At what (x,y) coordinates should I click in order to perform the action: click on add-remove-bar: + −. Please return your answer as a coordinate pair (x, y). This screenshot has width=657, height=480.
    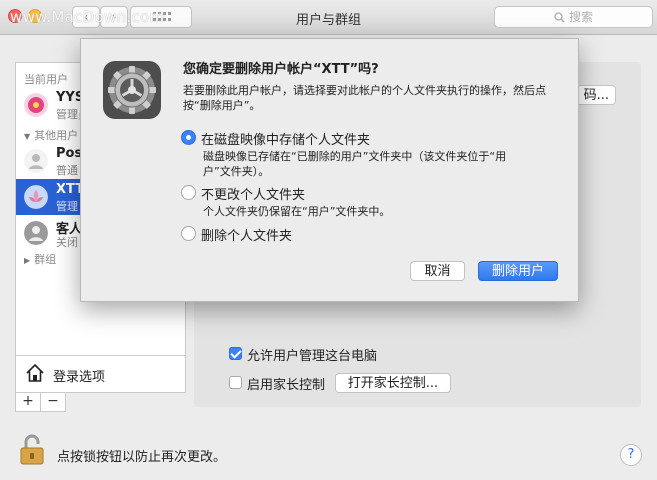
    Looking at the image, I should click on (40, 402).